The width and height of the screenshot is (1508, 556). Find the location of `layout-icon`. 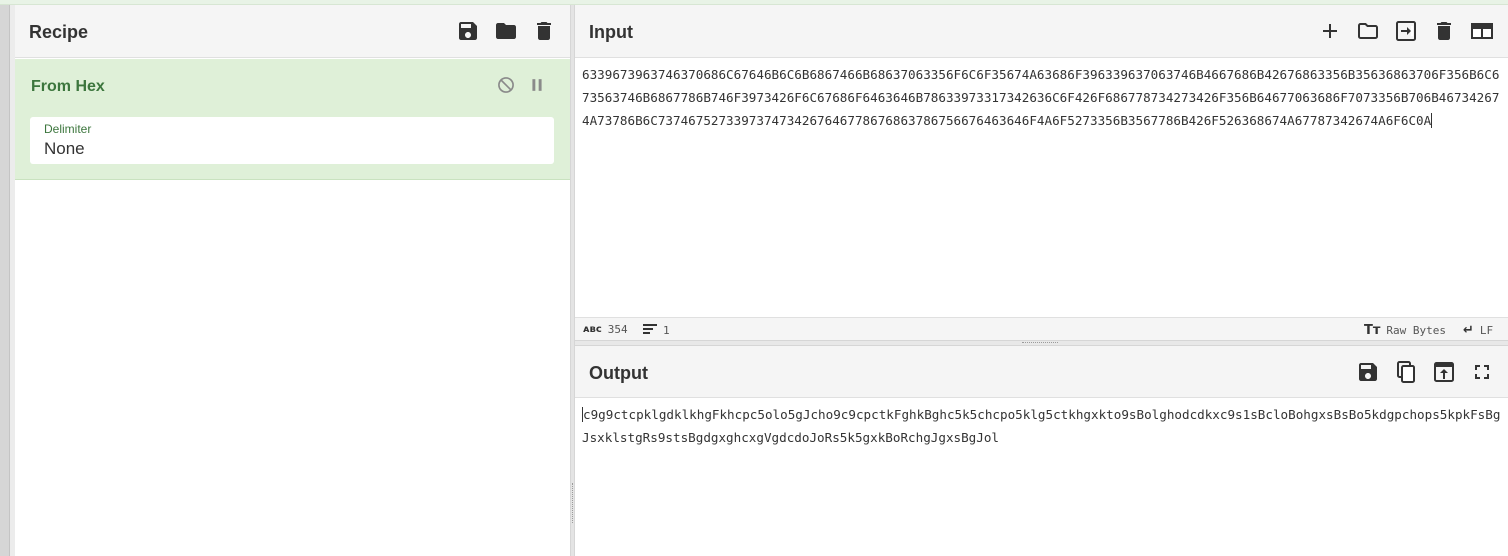

layout-icon is located at coordinates (1482, 31).